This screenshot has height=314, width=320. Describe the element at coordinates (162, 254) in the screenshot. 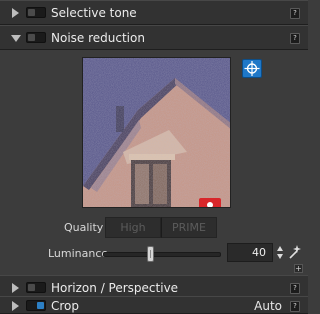

I see `luminance-slider` at that location.